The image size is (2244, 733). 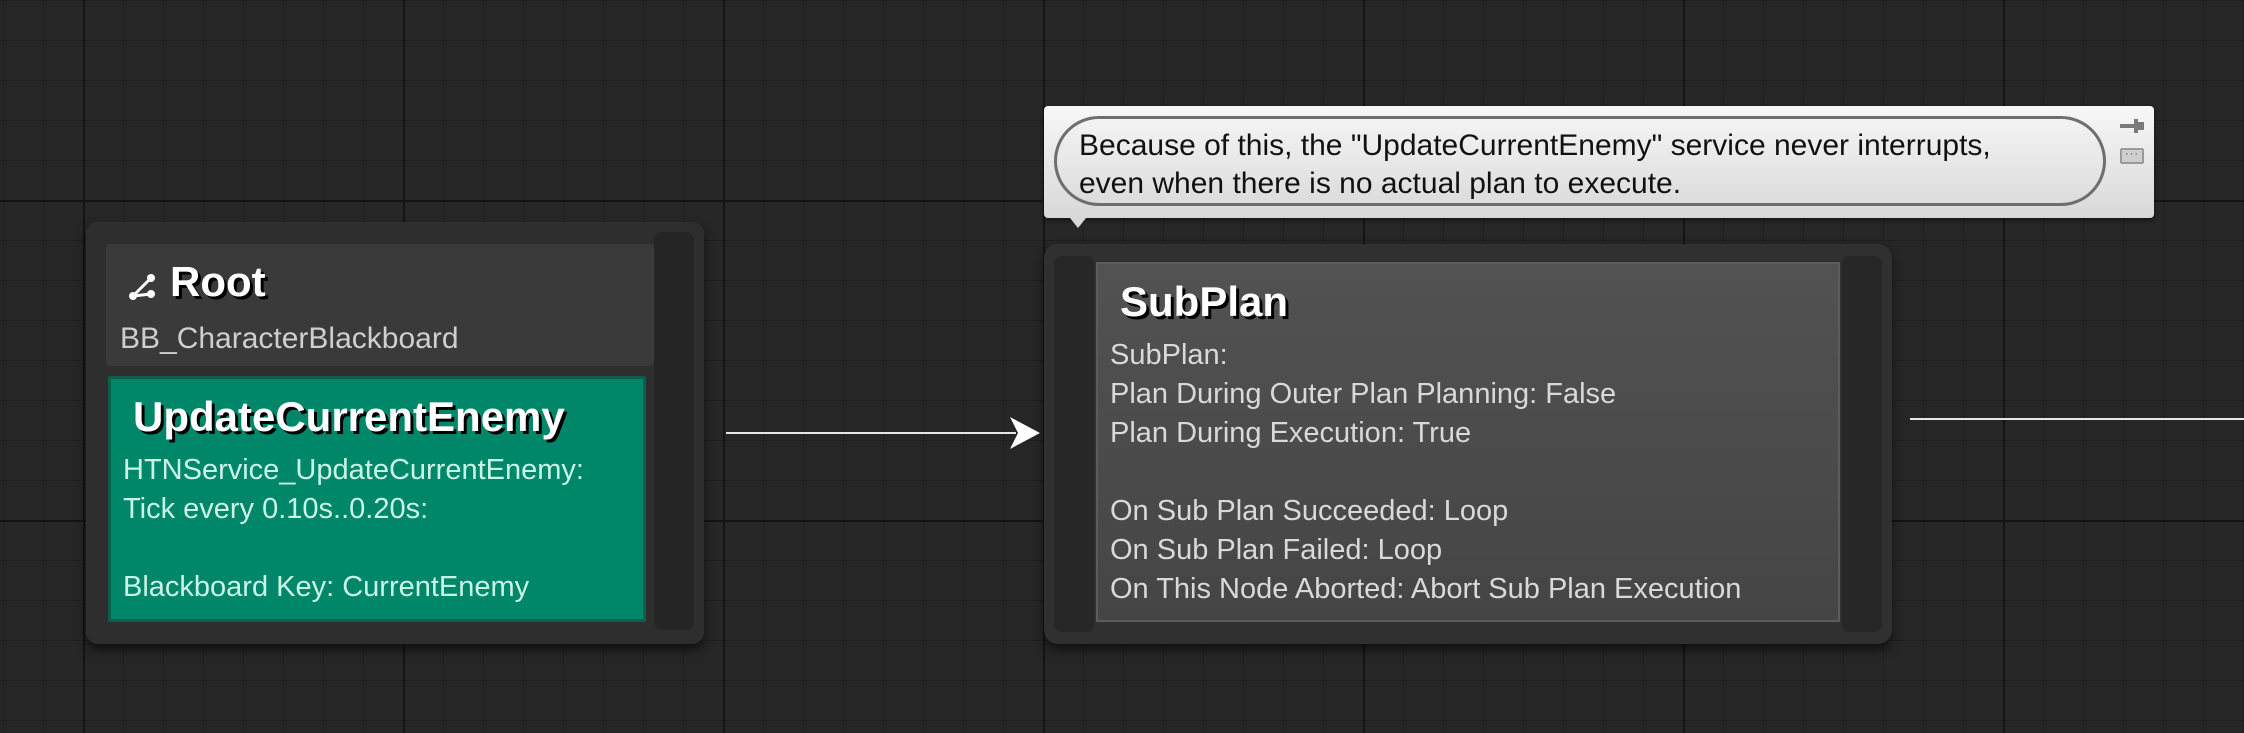 What do you see at coordinates (1078, 223) in the screenshot?
I see `comment-pointer` at bounding box center [1078, 223].